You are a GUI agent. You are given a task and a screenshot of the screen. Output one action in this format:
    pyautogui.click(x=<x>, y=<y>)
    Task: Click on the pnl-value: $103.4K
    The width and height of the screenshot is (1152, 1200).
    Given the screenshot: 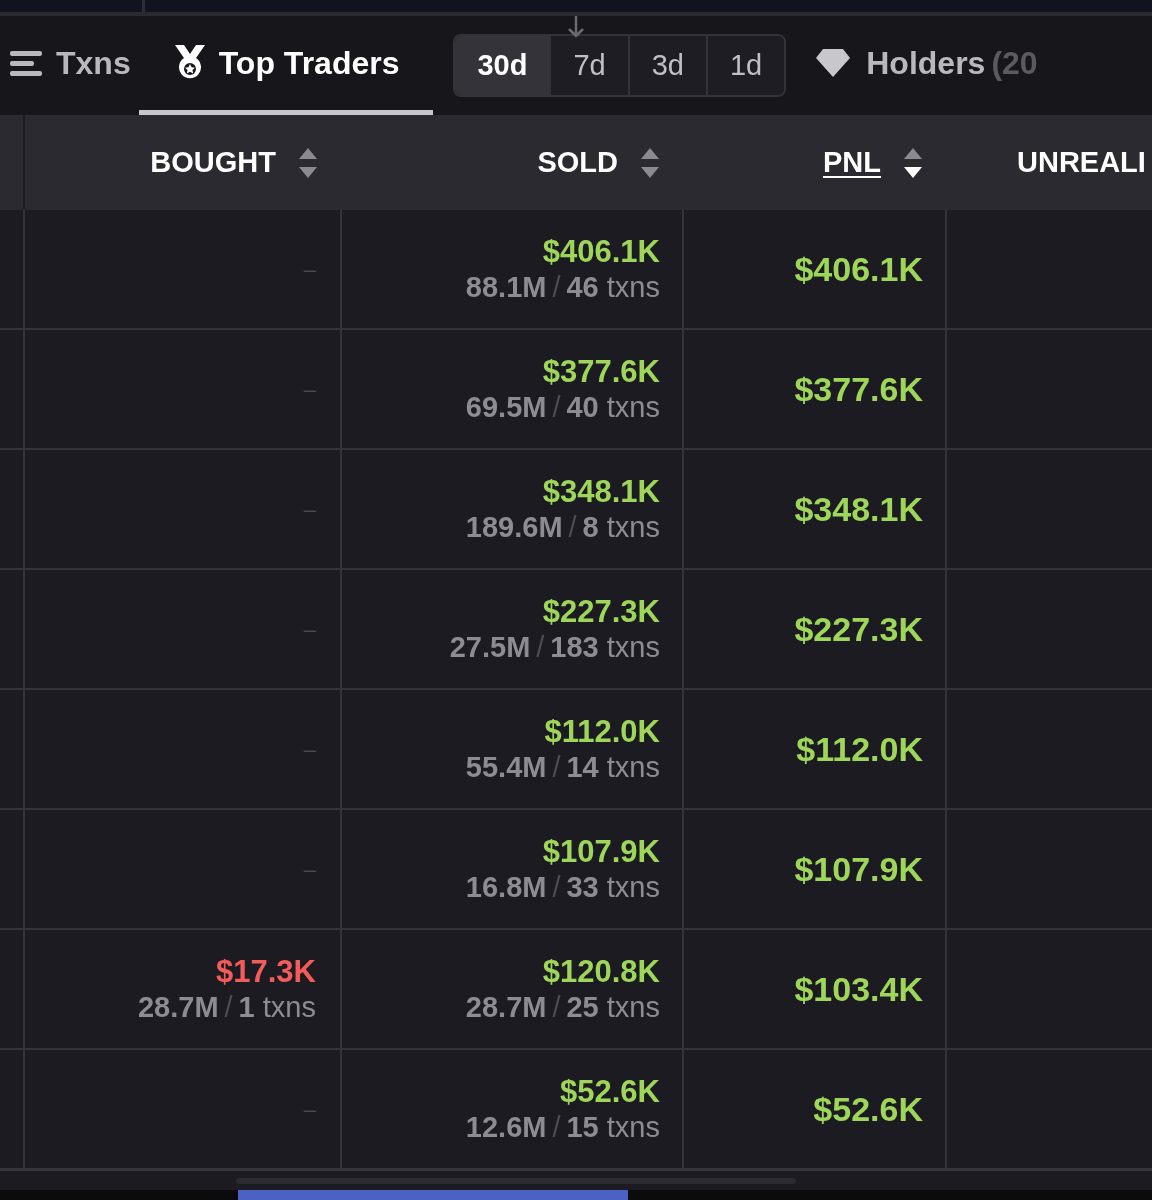 What is the action you would take?
    pyautogui.click(x=858, y=989)
    